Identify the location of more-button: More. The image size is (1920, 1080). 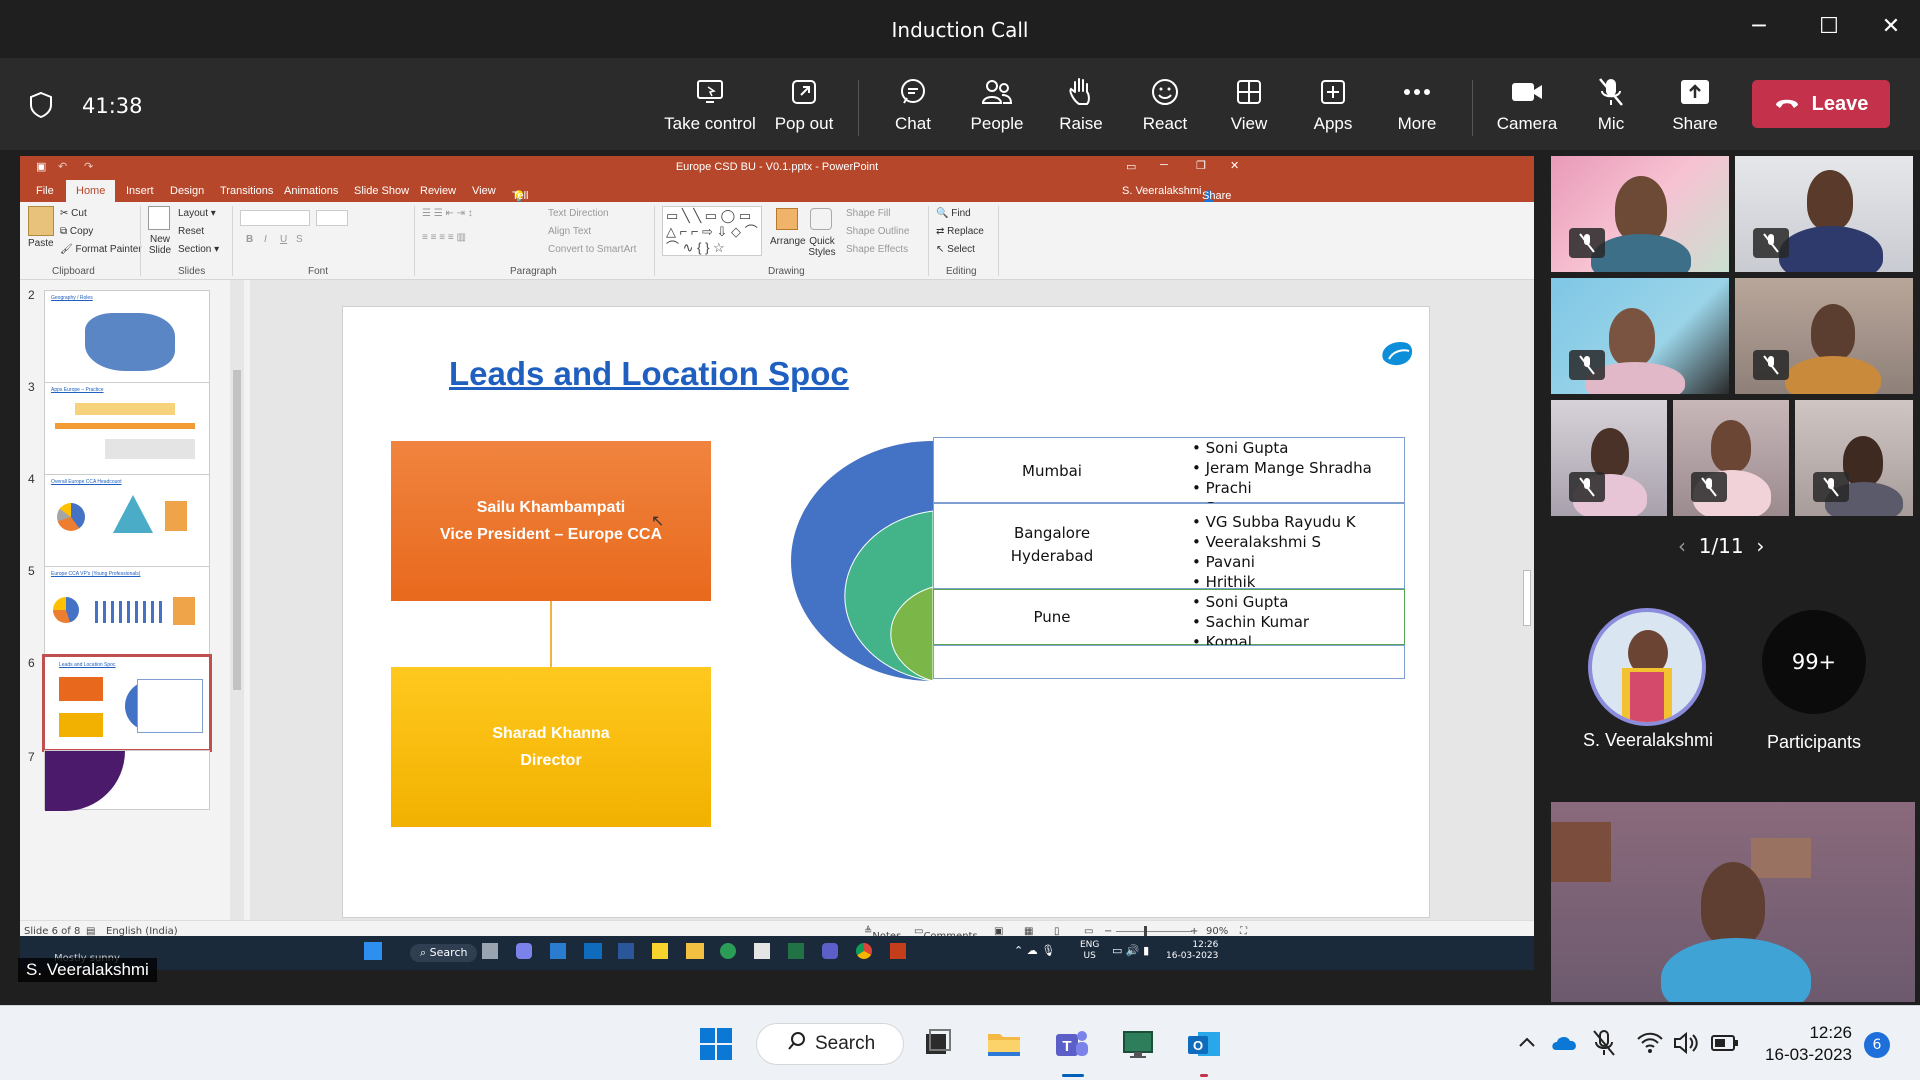
(1417, 108).